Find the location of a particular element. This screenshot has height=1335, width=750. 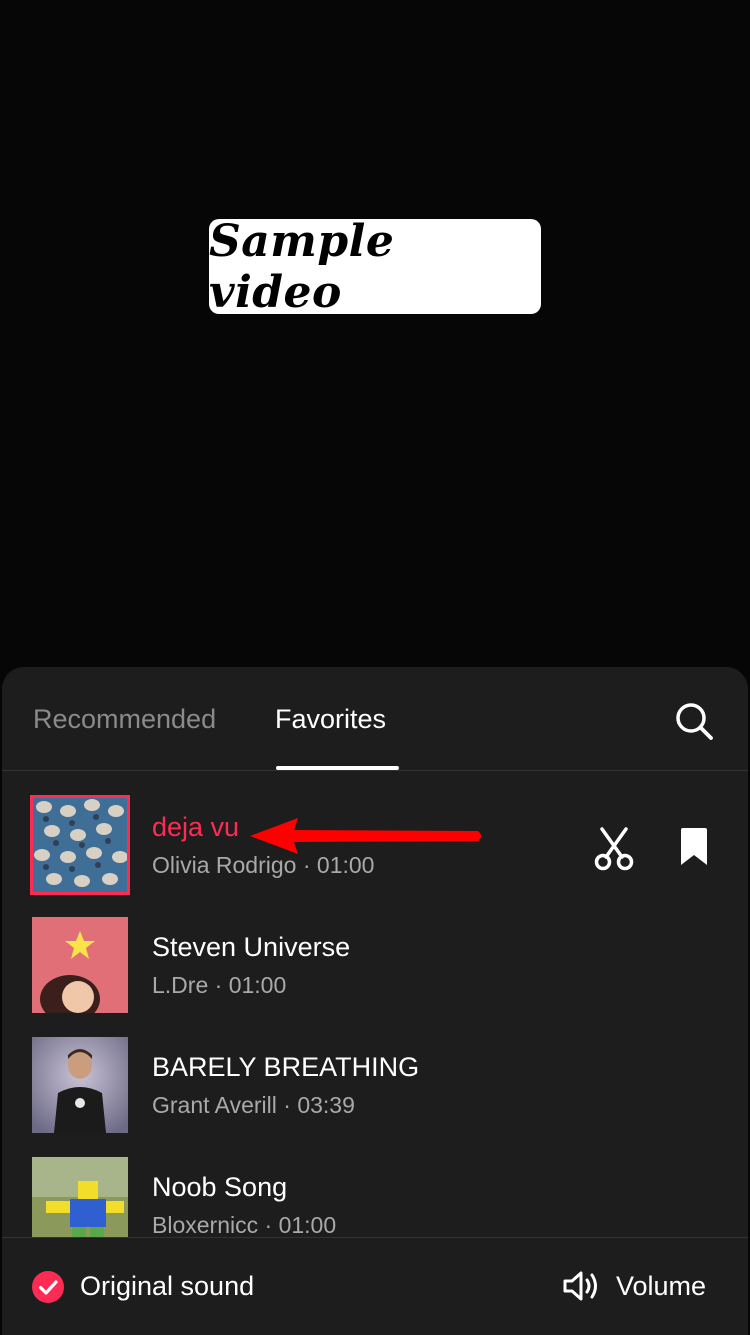

song-duration: 03:39 is located at coordinates (326, 1105).